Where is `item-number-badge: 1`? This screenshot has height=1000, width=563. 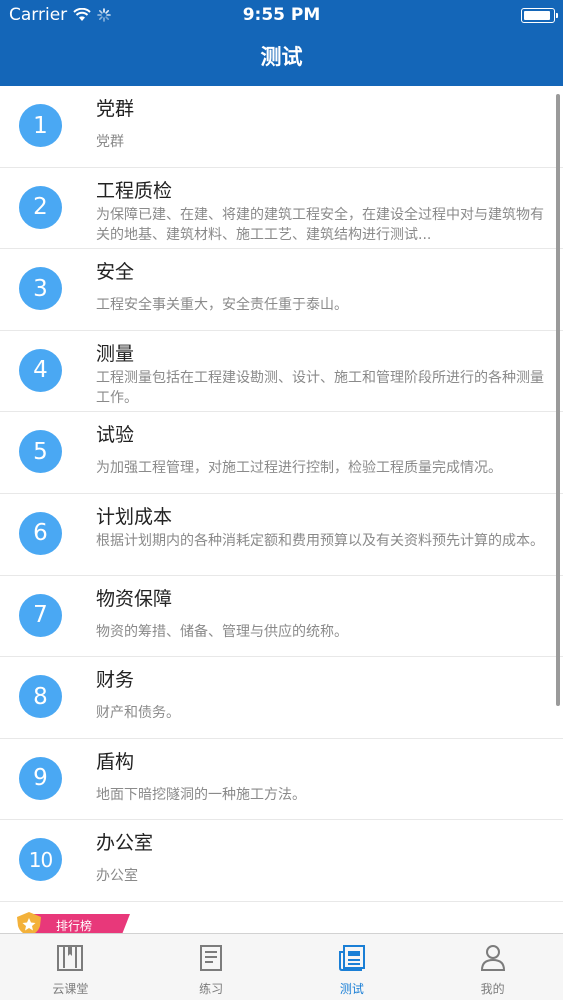
item-number-badge: 1 is located at coordinates (40, 125).